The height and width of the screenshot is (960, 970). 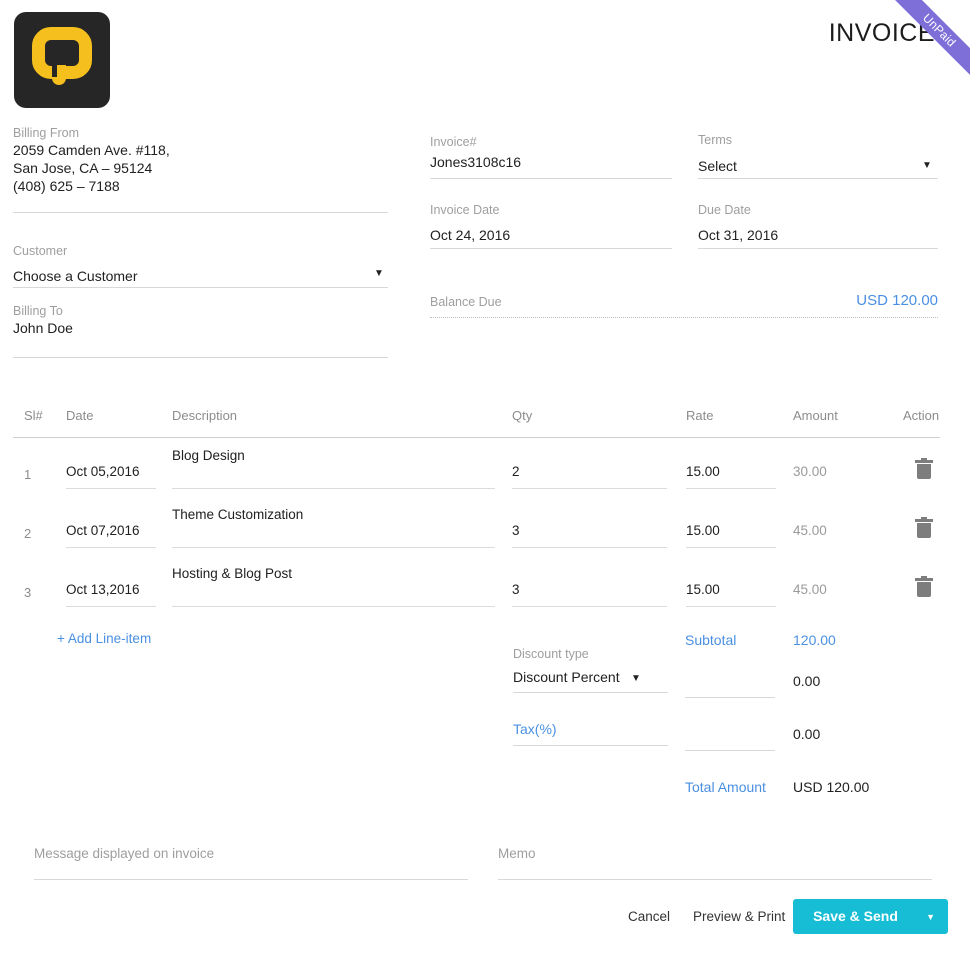 What do you see at coordinates (566, 677) in the screenshot?
I see `discount-type-select: Discount Percent` at bounding box center [566, 677].